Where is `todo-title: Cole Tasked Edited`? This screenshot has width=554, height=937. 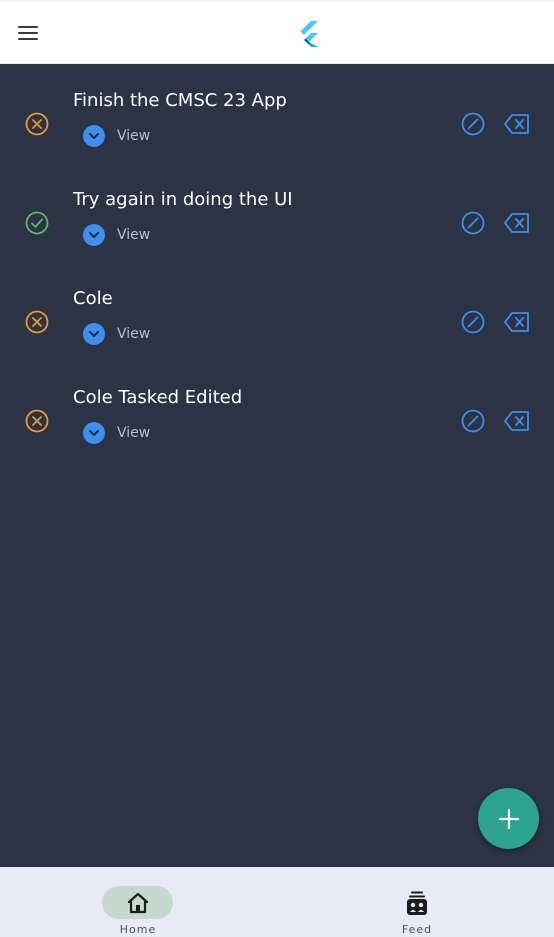
todo-title: Cole Tasked Edited is located at coordinates (158, 397).